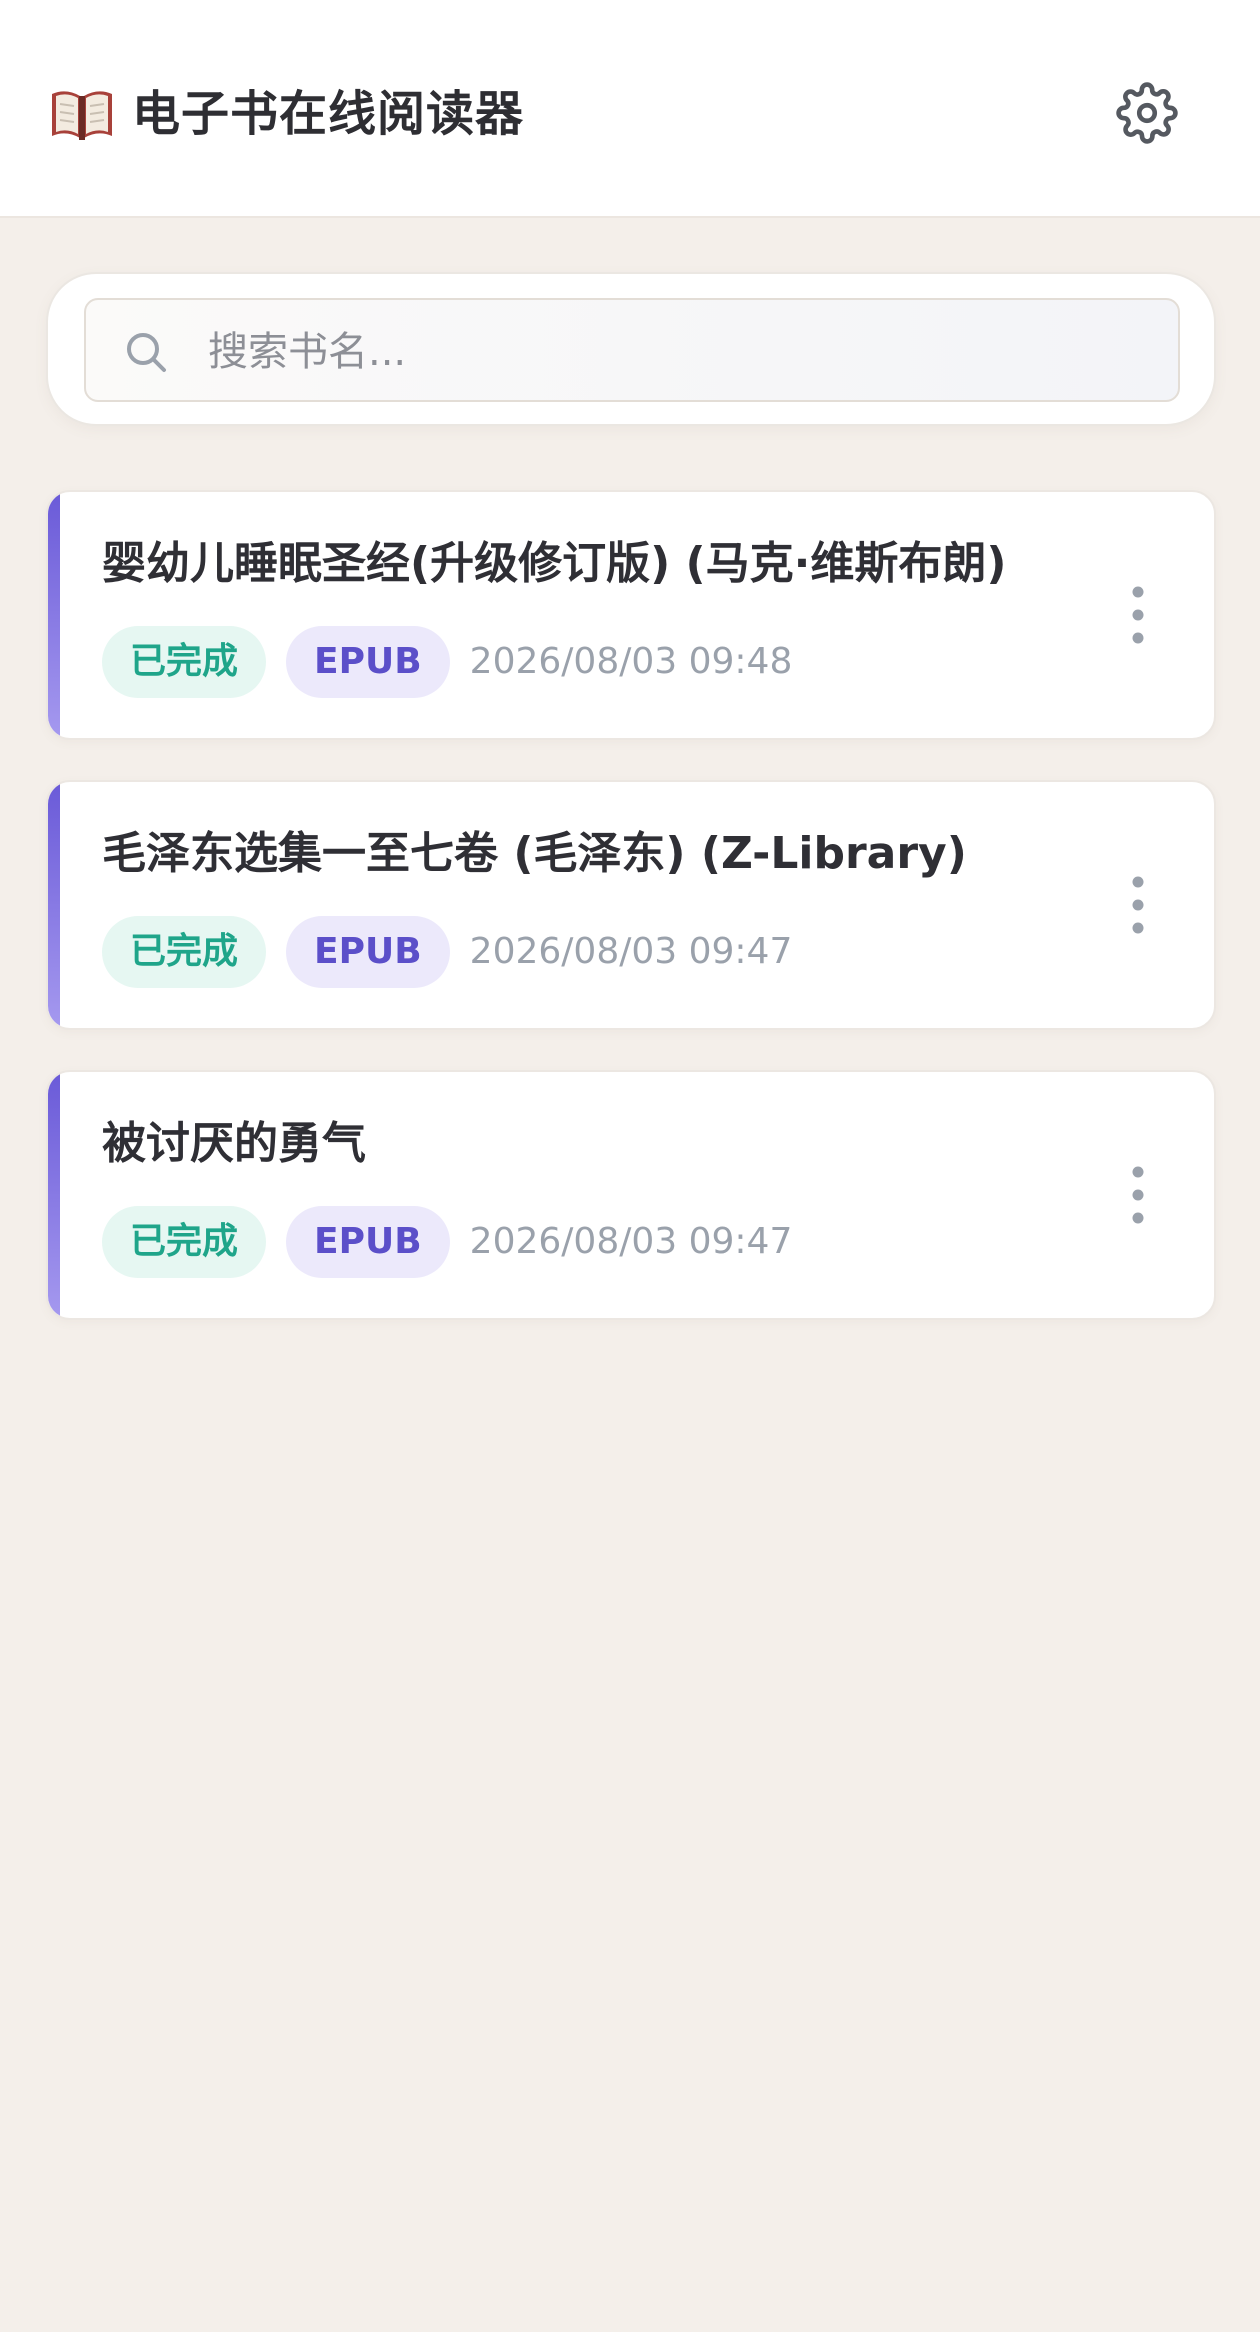 The width and height of the screenshot is (1260, 2332). What do you see at coordinates (631, 1195) in the screenshot?
I see `book-card: 被讨厌的勇气 已完成 EPUB 2026/08/03 09:47` at bounding box center [631, 1195].